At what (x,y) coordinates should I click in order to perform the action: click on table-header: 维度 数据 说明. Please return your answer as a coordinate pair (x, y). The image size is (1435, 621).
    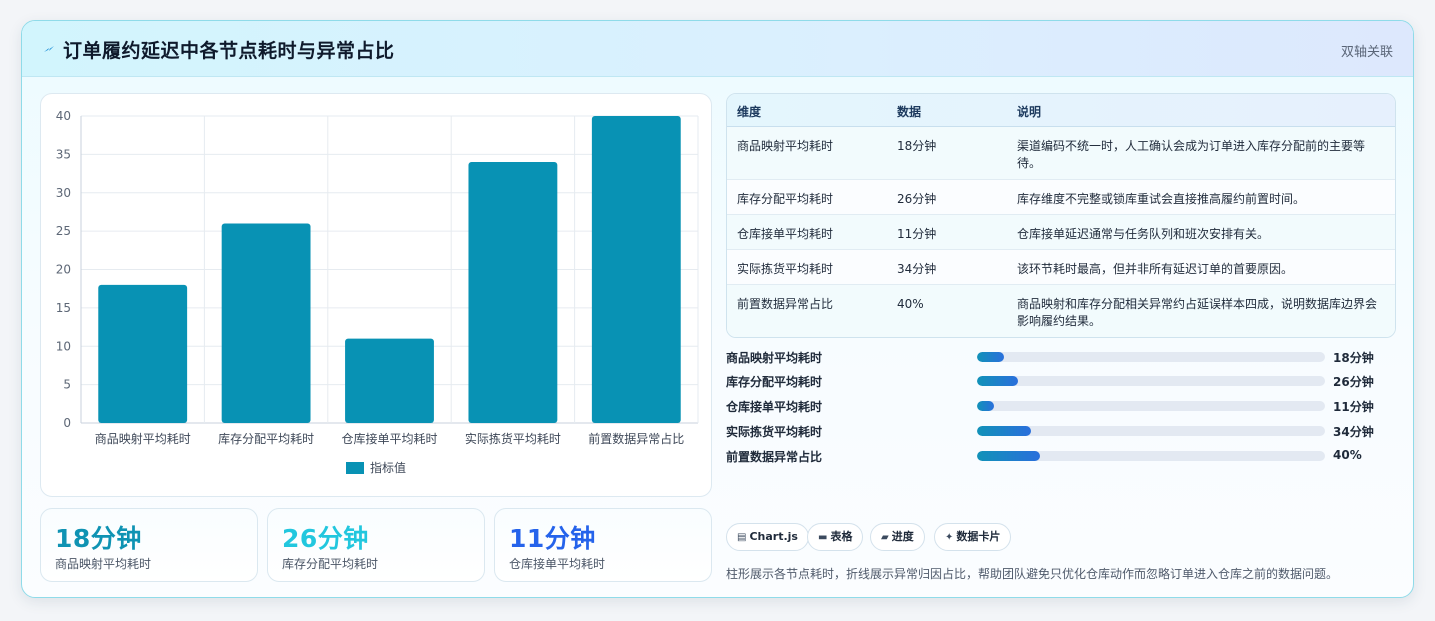
    Looking at the image, I should click on (1061, 110).